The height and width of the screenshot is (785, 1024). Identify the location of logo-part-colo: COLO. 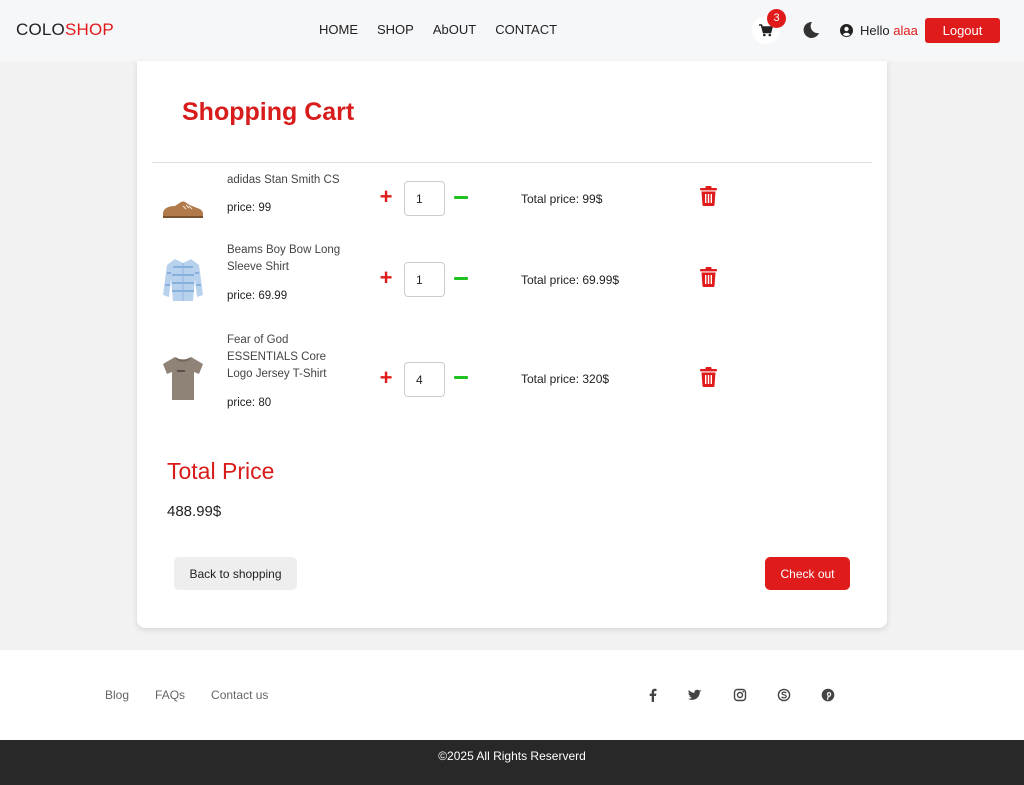
(40, 29).